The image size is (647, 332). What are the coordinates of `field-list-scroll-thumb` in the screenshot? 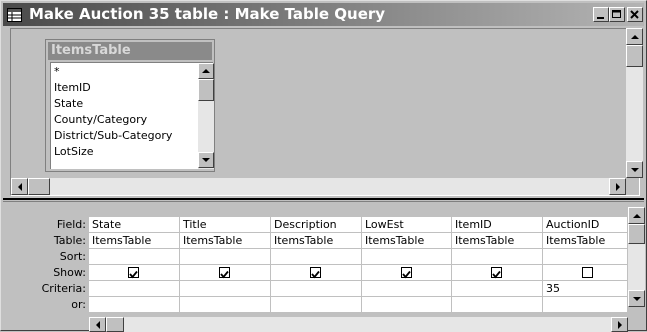 It's located at (206, 90).